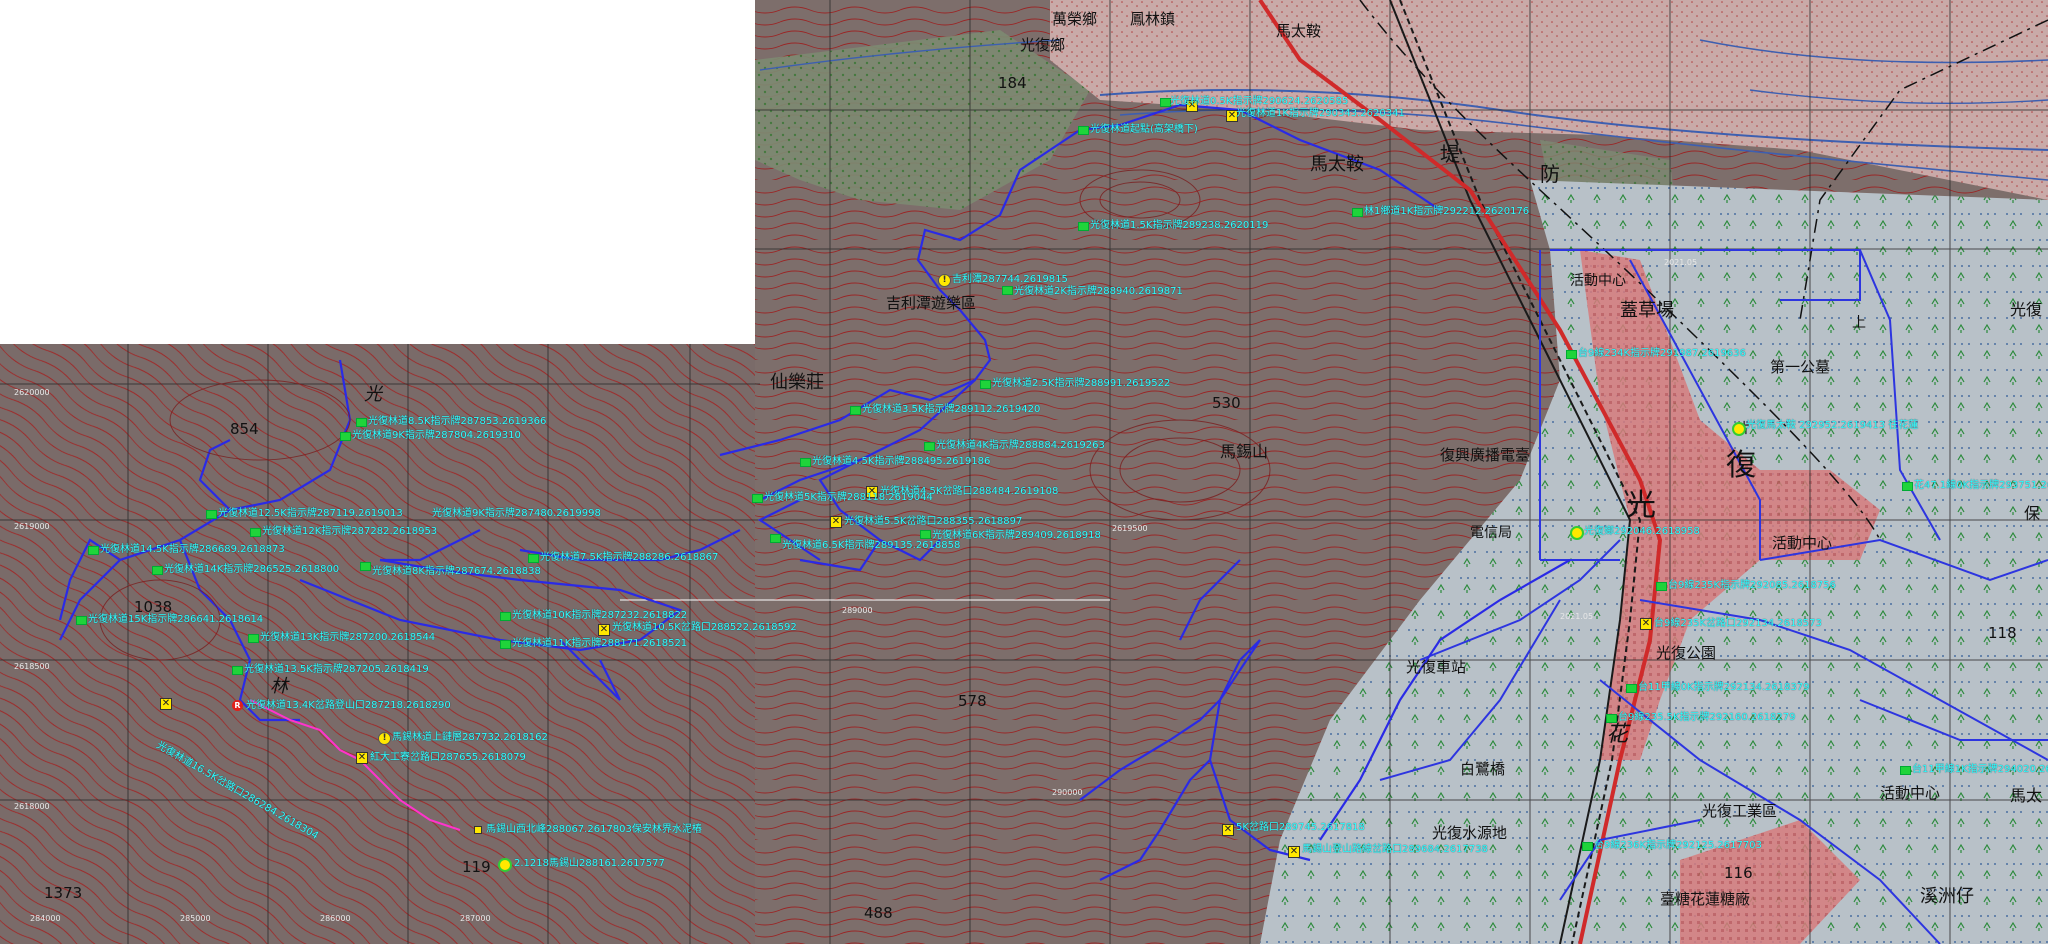 This screenshot has height=944, width=2048. Describe the element at coordinates (436, 435) in the screenshot. I see `waypoint-label: 光復林道9K指示牌287804.2619310` at that location.